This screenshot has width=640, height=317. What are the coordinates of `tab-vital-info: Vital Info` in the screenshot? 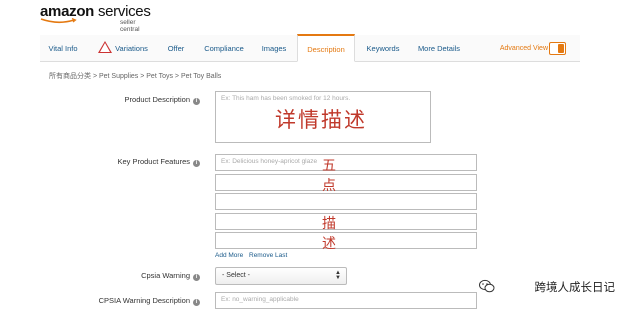 It's located at (63, 48).